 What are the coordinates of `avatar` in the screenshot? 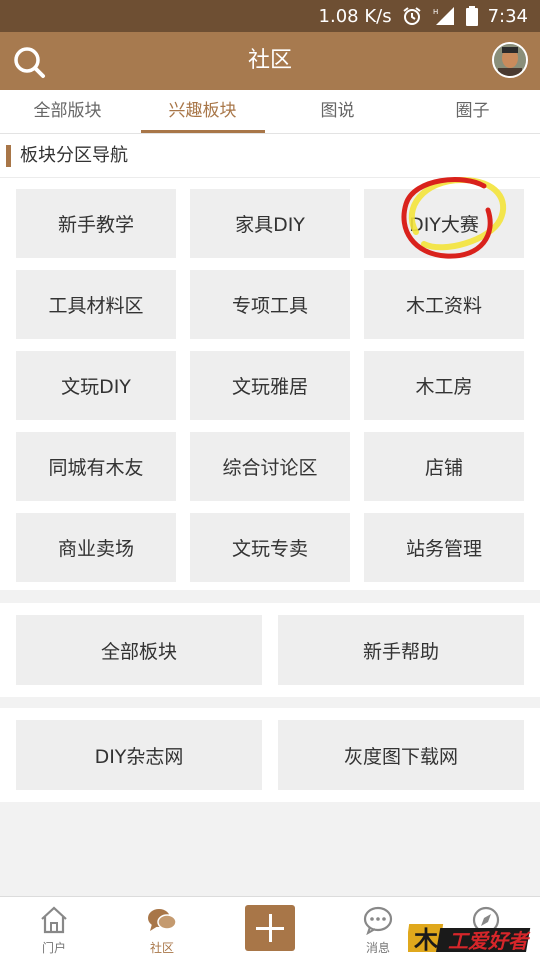 It's located at (510, 60).